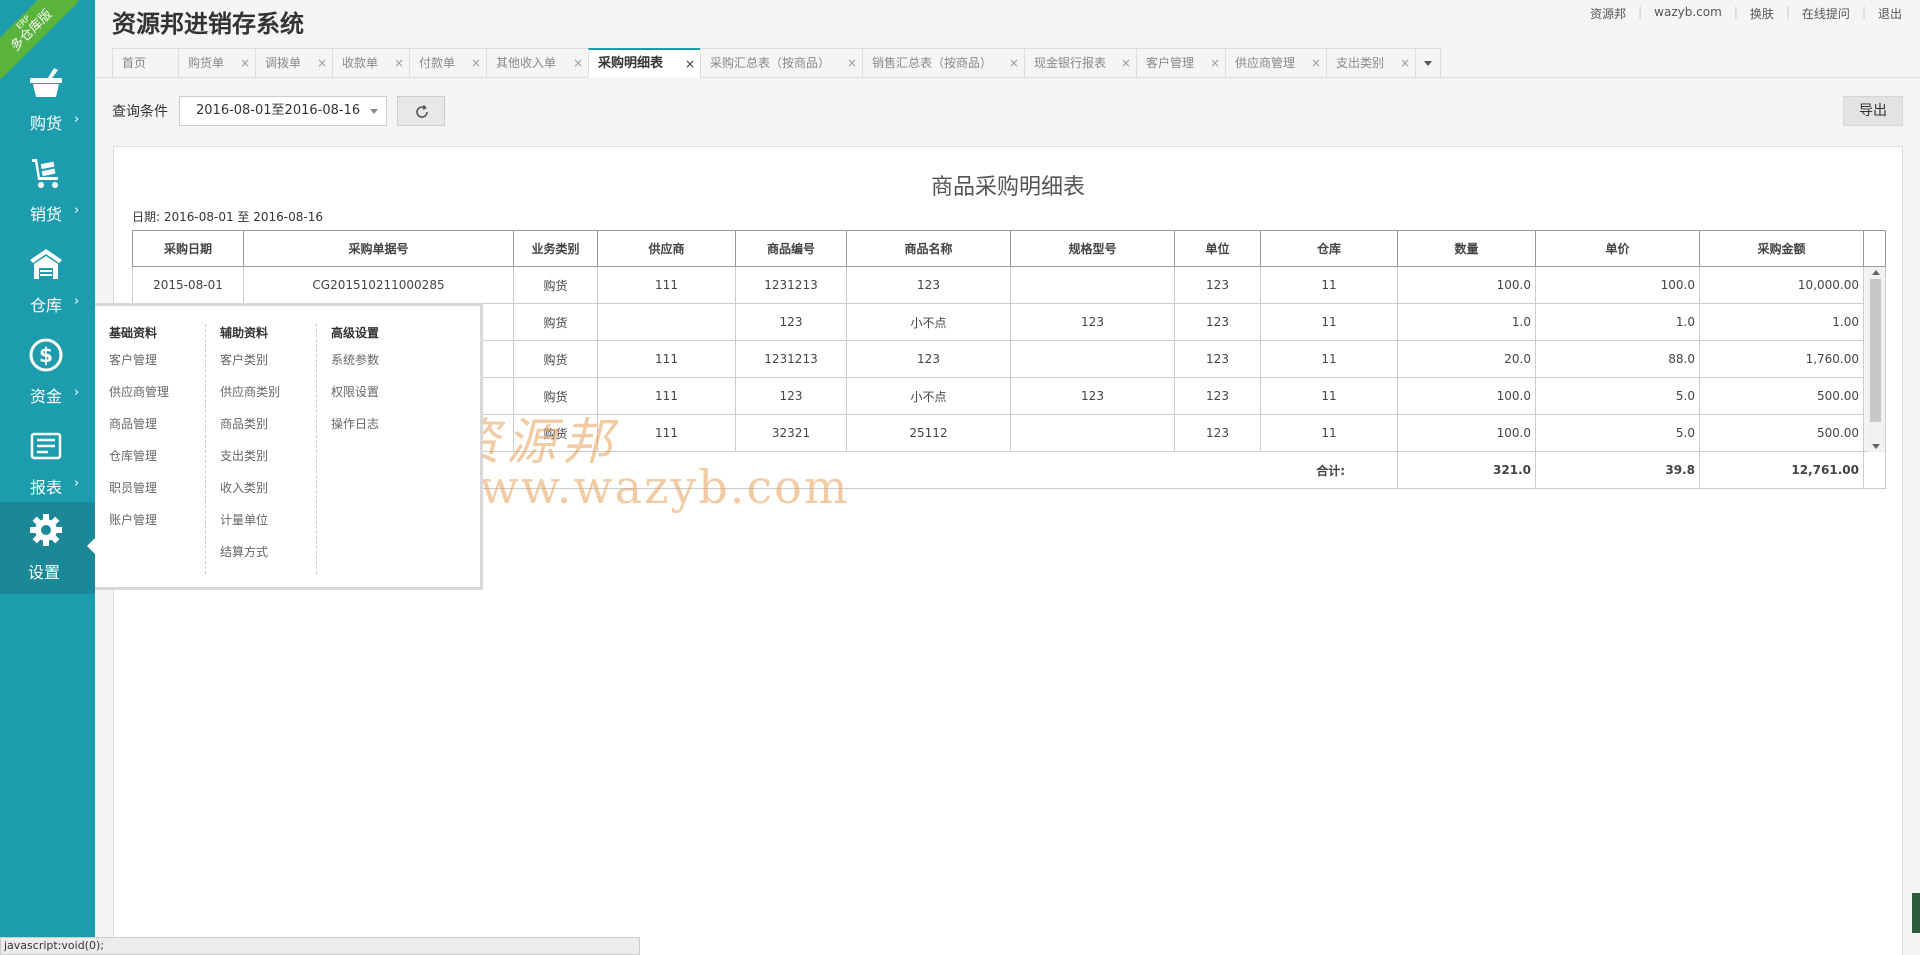 This screenshot has width=1920, height=955. I want to click on menu-item-products: 商品管理, so click(139, 424).